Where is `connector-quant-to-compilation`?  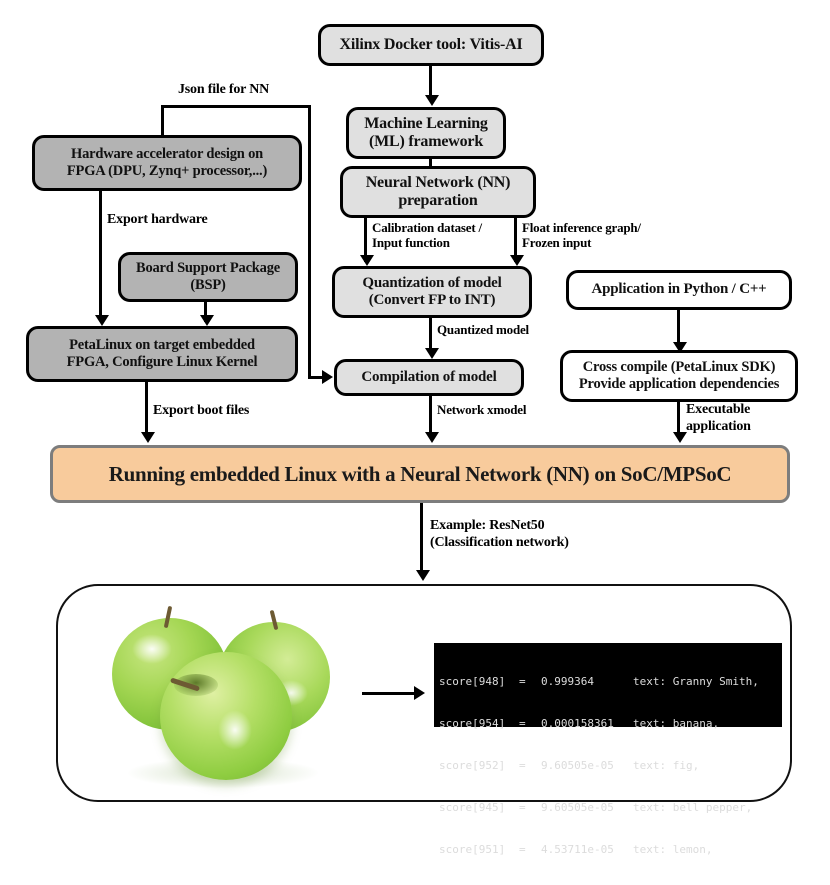
connector-quant-to-compilation is located at coordinates (430, 335).